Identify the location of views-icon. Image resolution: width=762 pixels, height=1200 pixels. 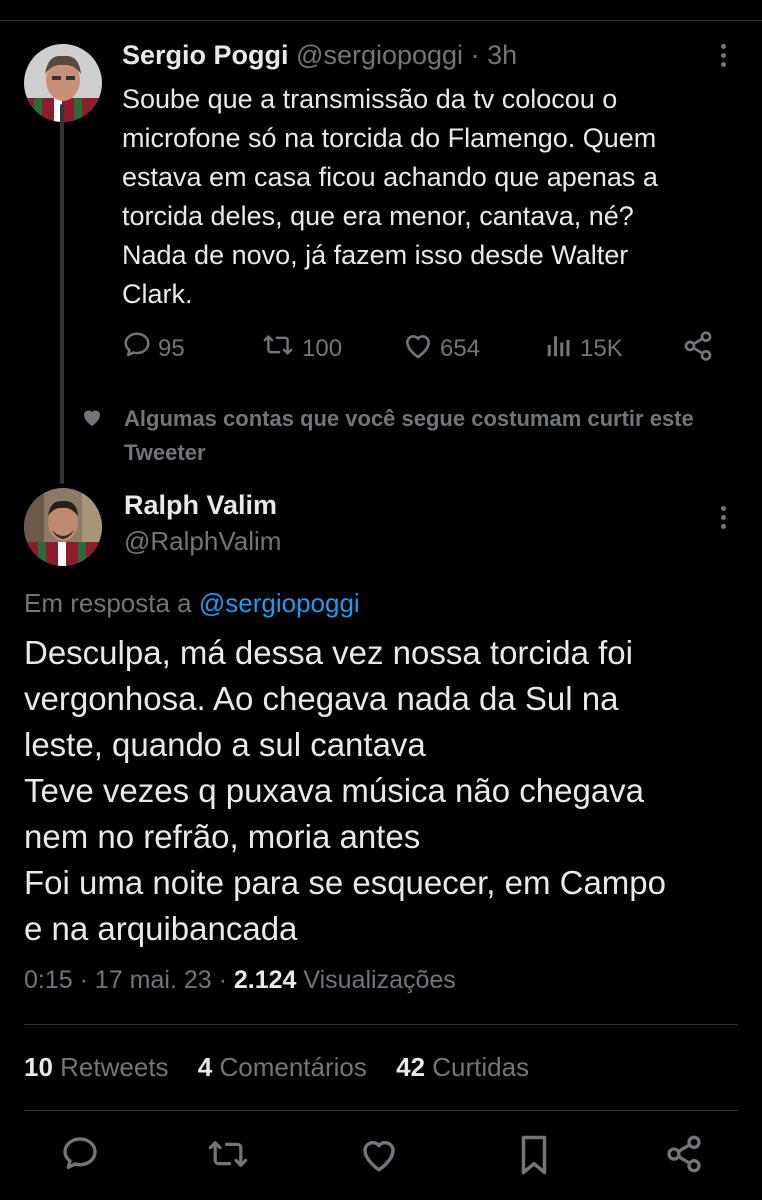
(559, 348).